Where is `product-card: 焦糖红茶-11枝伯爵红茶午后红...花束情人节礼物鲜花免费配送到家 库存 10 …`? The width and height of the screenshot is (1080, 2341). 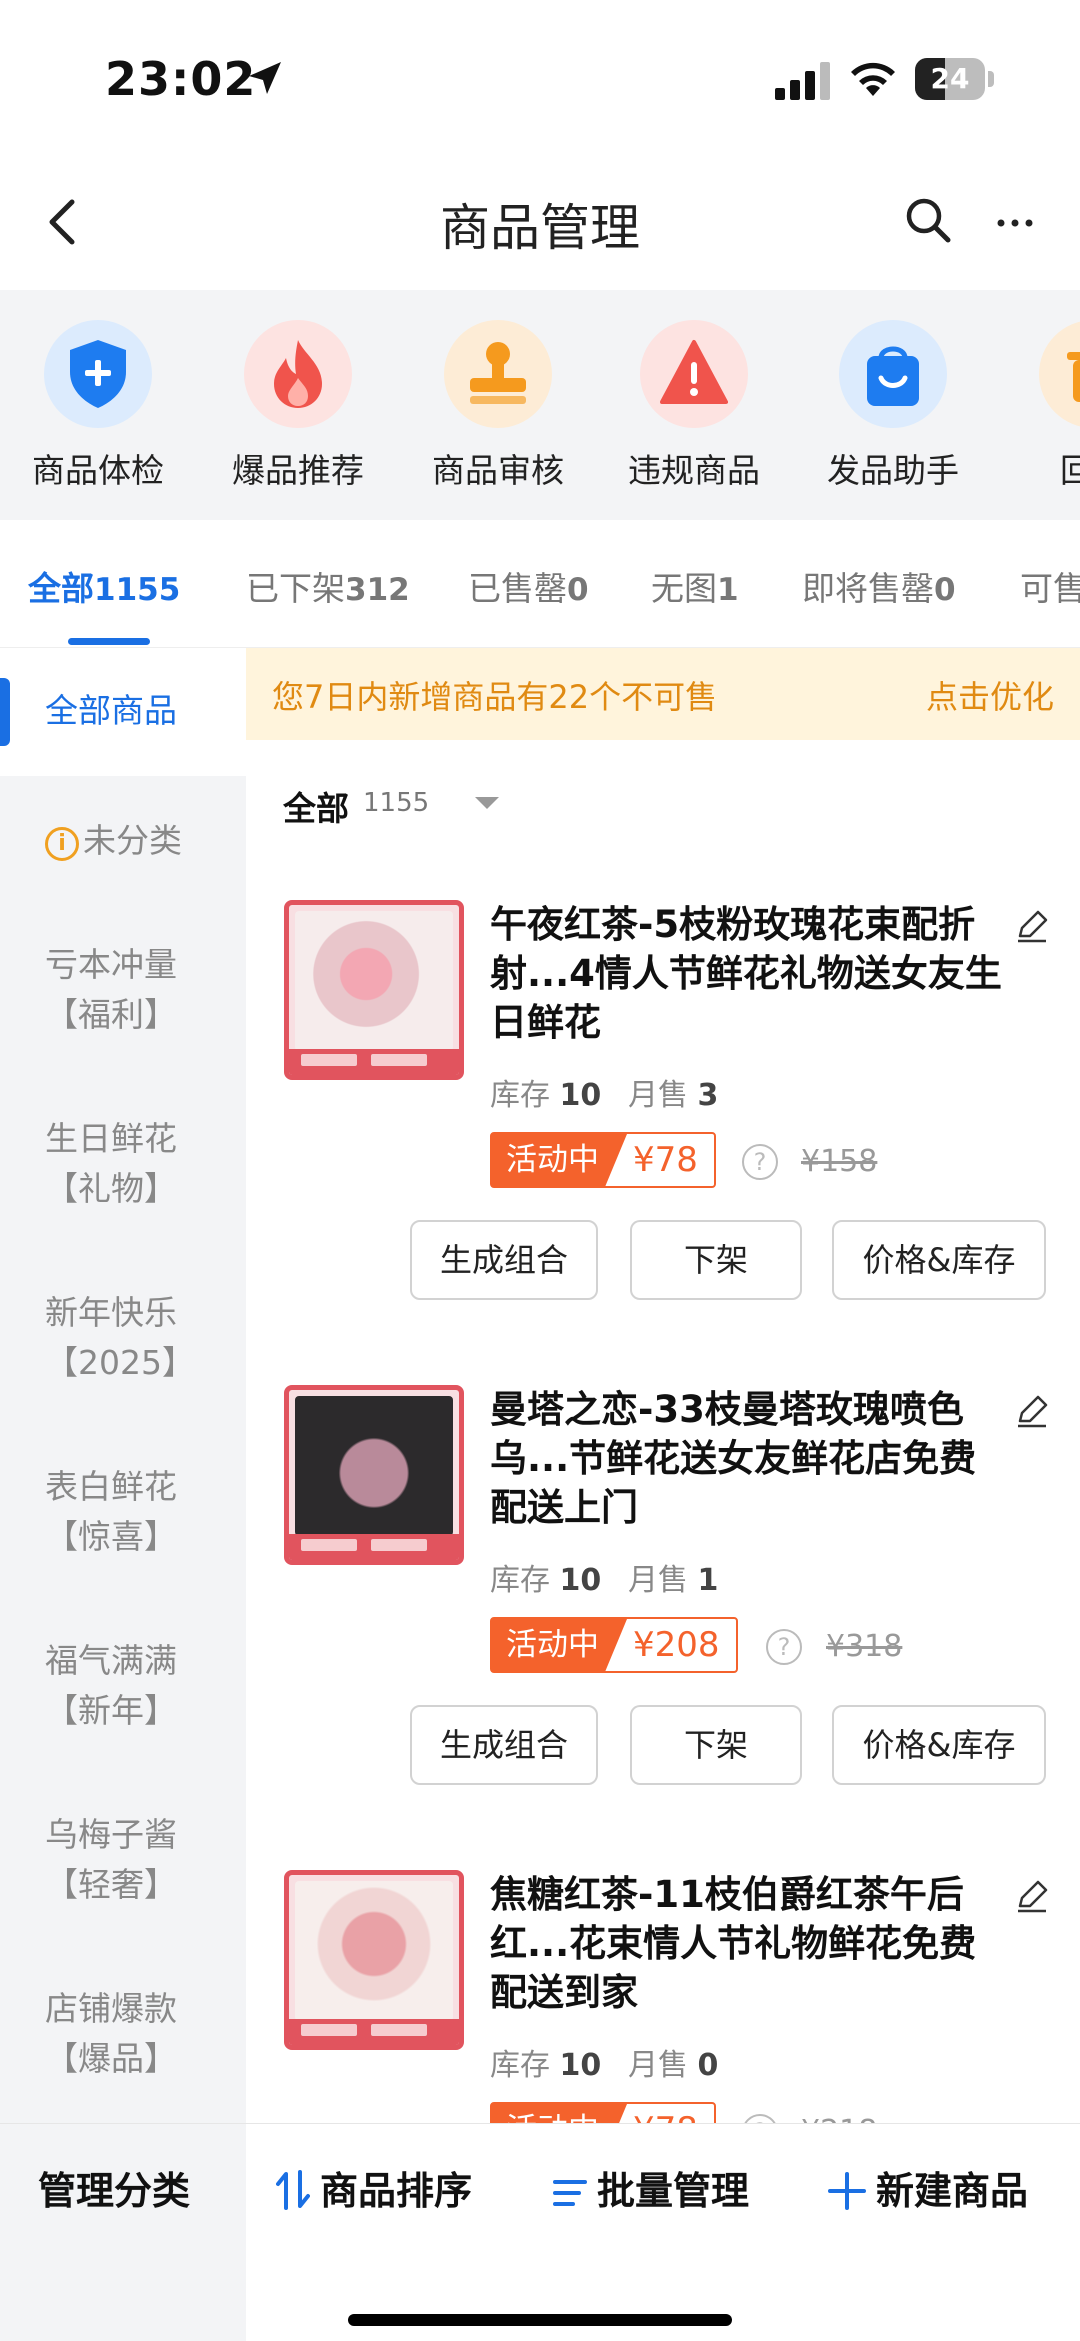 product-card: 焦糖红茶-11枝伯爵红茶午后红...花束情人节礼物鲜花免费配送到家 库存 10 … is located at coordinates (663, 1996).